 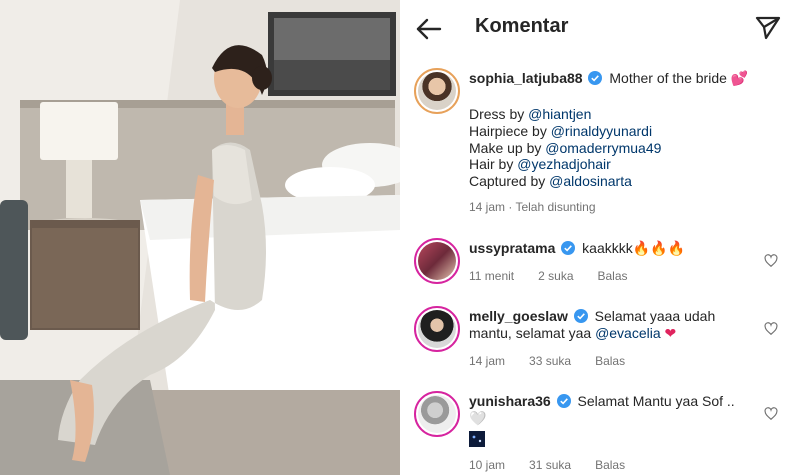 What do you see at coordinates (487, 361) in the screenshot?
I see `comment-time: 14 jam` at bounding box center [487, 361].